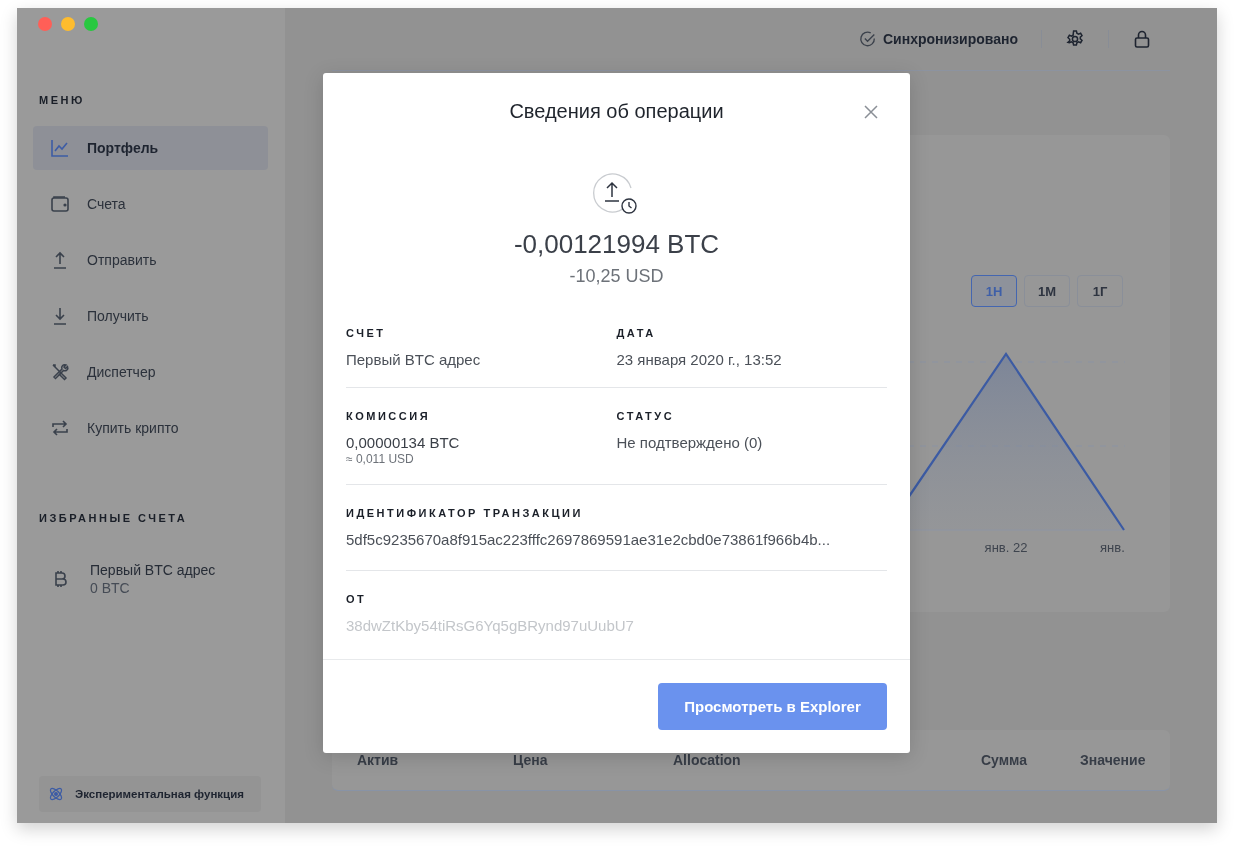 This screenshot has height=851, width=1234. Describe the element at coordinates (150, 148) in the screenshot. I see `nav-item: Портфель` at that location.